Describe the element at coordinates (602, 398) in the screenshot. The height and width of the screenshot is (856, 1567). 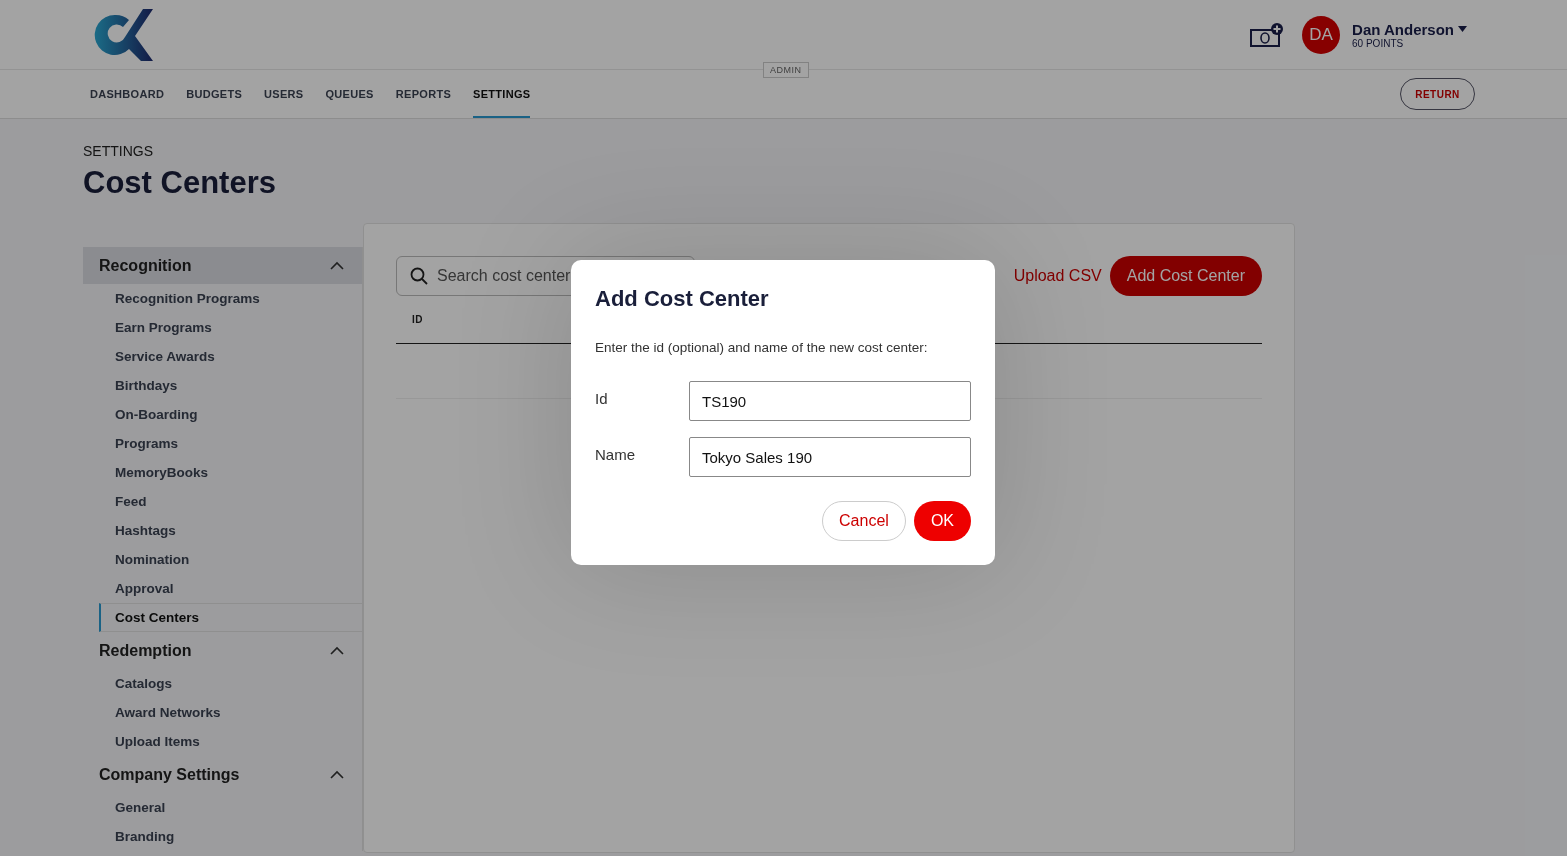
I see `field-label: Id` at that location.